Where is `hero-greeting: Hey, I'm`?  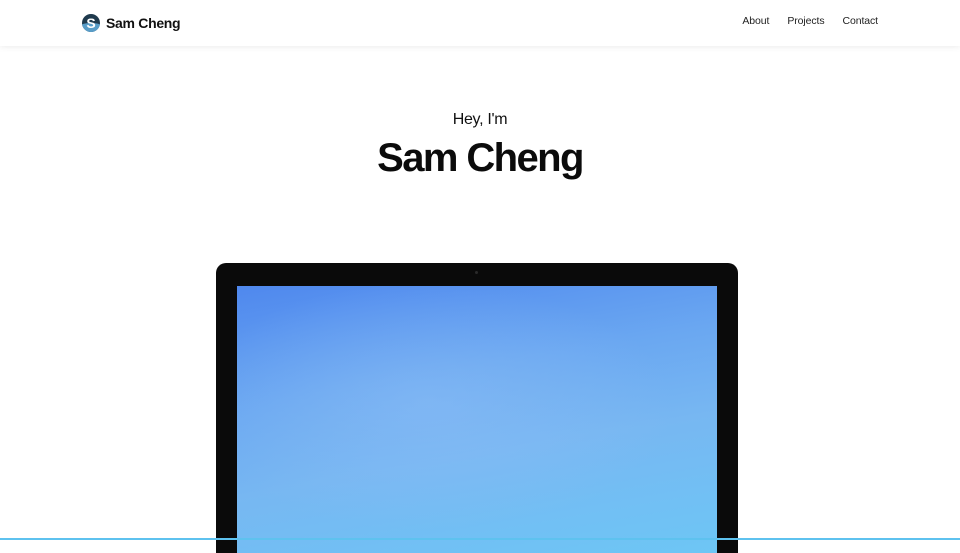 hero-greeting: Hey, I'm is located at coordinates (480, 119).